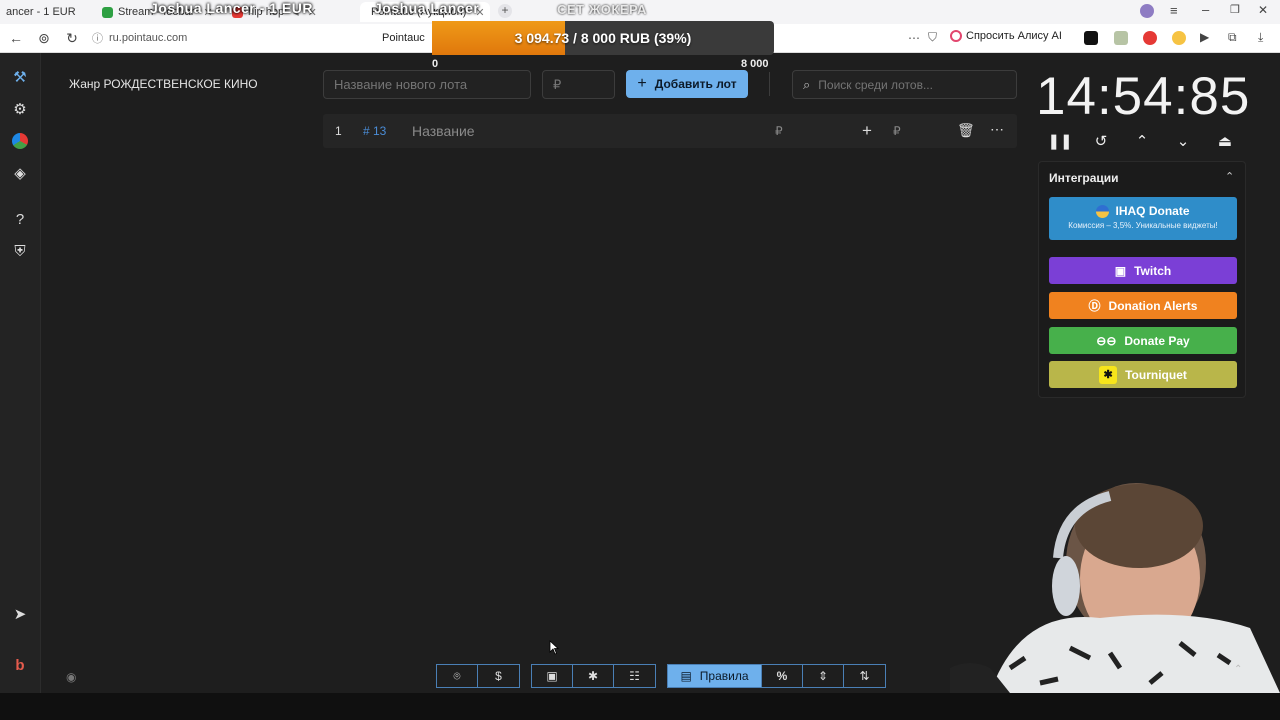 This screenshot has height=720, width=1280. I want to click on search-input, so click(908, 84).